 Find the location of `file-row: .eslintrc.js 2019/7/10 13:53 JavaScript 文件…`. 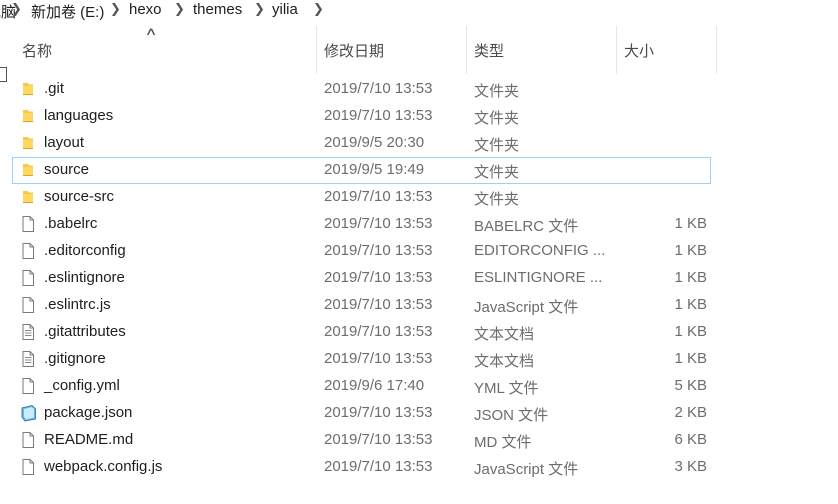

file-row: .eslintrc.js 2019/7/10 13:53 JavaScript 文件… is located at coordinates (419, 305).